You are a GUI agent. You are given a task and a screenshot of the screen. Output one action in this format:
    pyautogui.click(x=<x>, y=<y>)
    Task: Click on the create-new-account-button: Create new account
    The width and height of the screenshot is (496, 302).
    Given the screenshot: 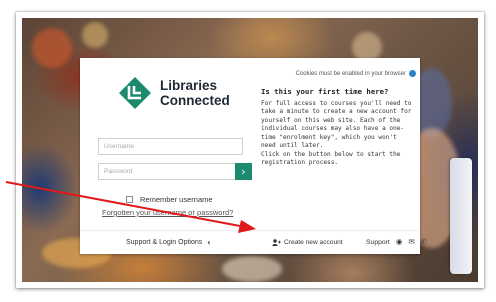 What is the action you would take?
    pyautogui.click(x=307, y=242)
    